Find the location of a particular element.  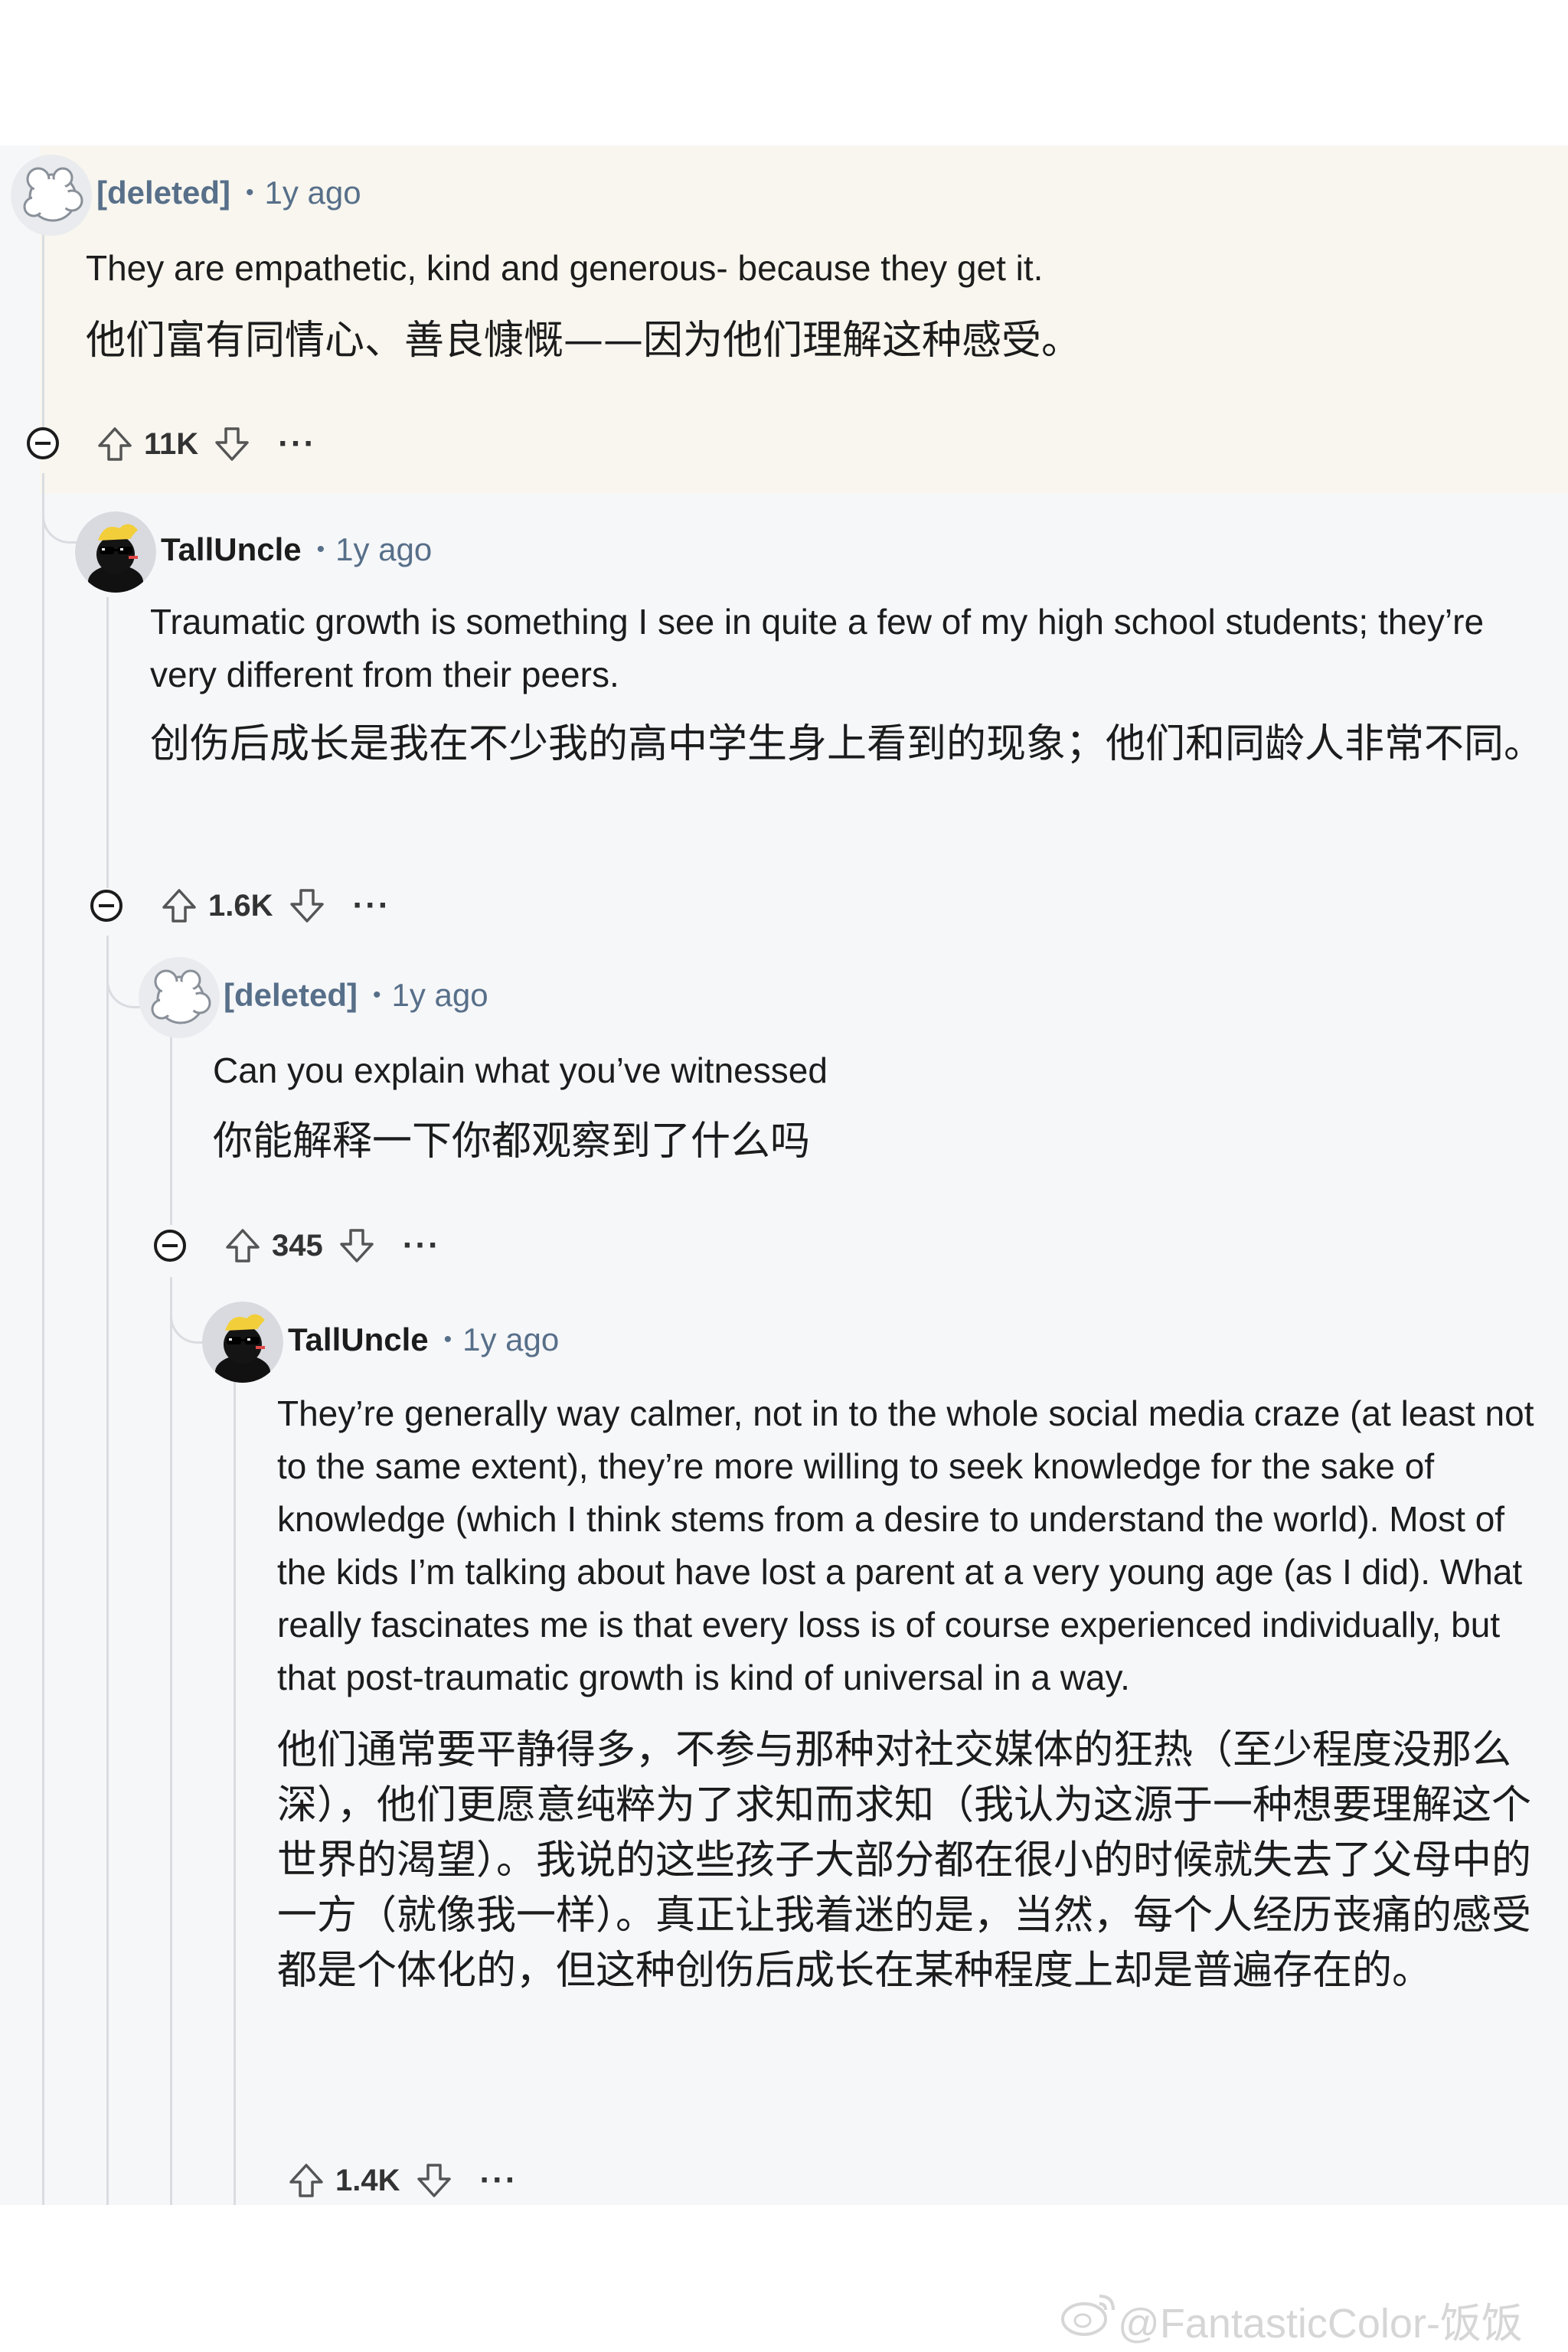

comment-text-chinese: 他们富有同情心、善良慷慨——因为他们理解这种感受。 is located at coordinates (584, 341).